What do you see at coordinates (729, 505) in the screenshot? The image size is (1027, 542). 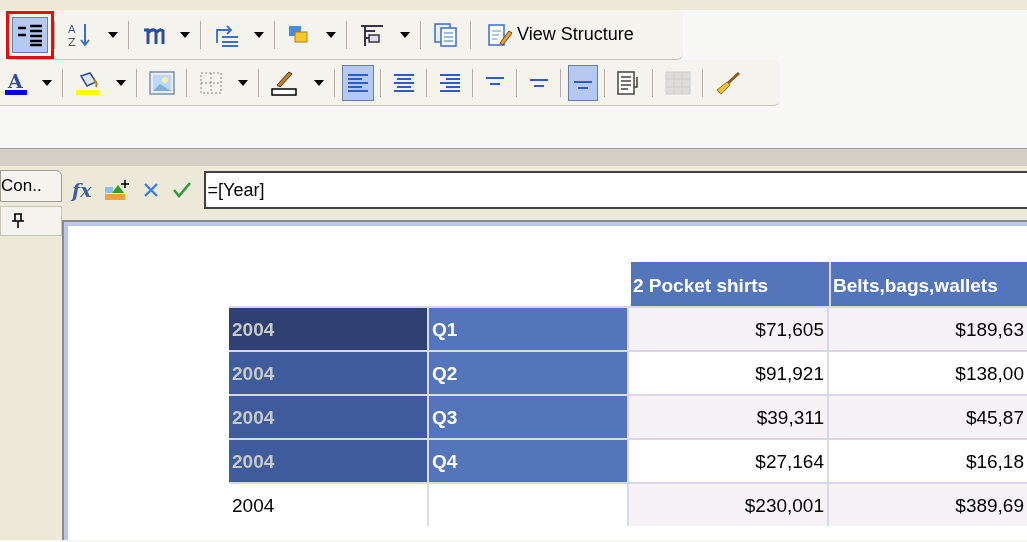 I see `value-cell: $230,001` at bounding box center [729, 505].